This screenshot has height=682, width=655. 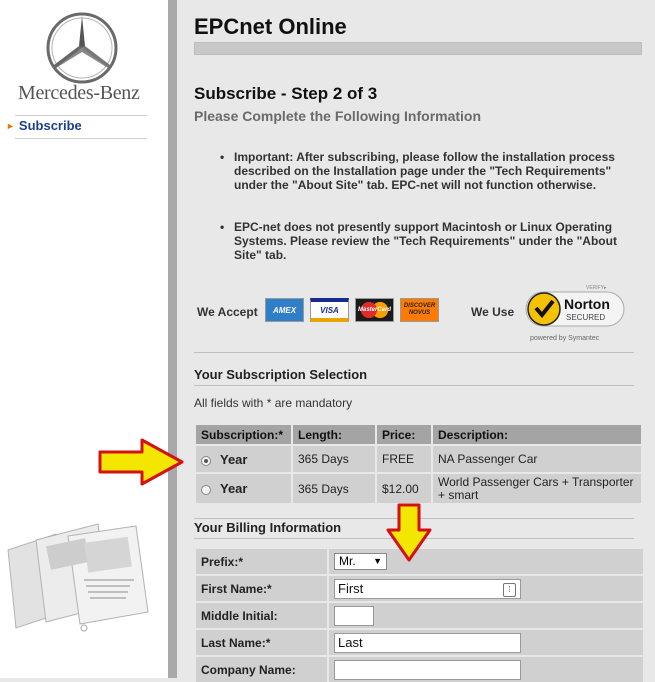 What do you see at coordinates (427, 642) in the screenshot?
I see `last-name-field: Last` at bounding box center [427, 642].